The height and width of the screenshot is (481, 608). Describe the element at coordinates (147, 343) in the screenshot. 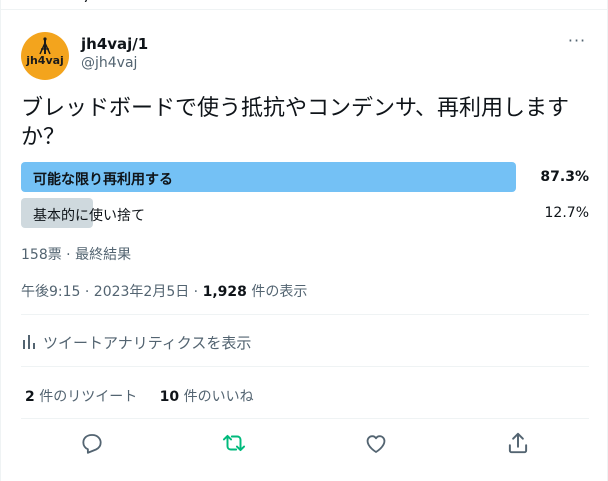

I see `analytics-label: ツイートアナリティクスを表示` at that location.